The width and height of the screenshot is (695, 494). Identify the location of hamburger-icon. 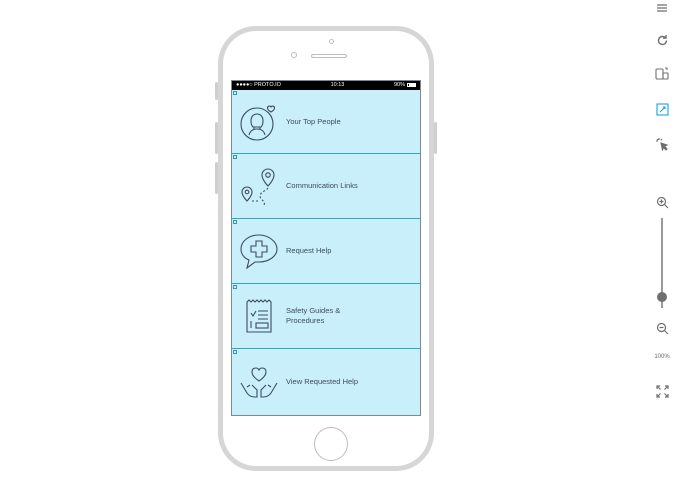
(662, 8).